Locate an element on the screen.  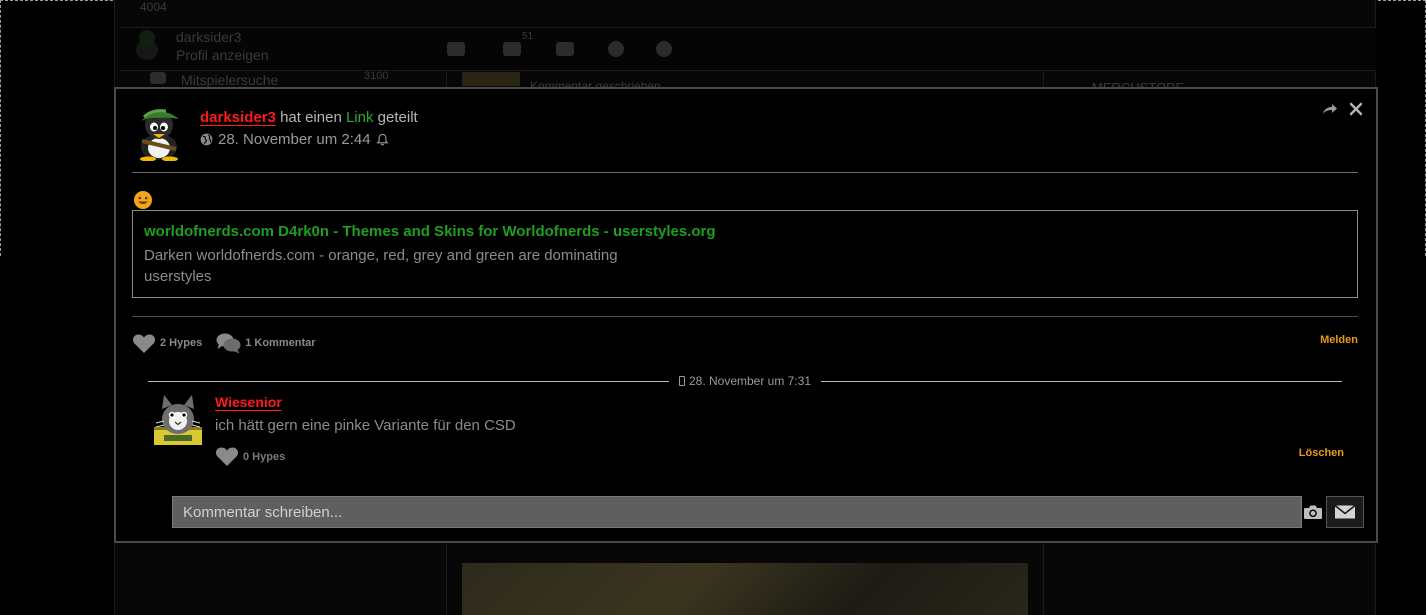
comment-author-link: Wiesenior is located at coordinates (248, 402).